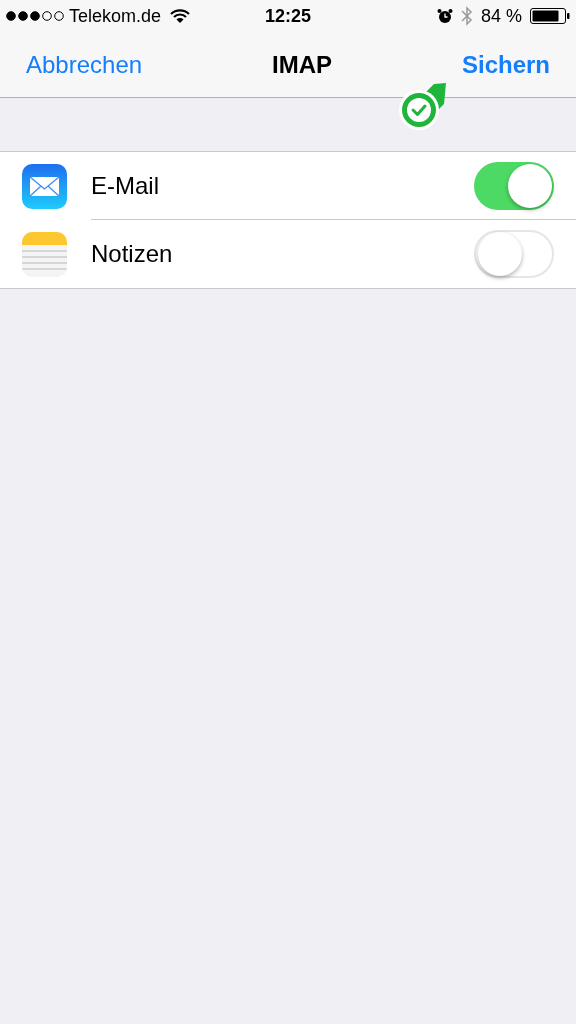  What do you see at coordinates (501, 16) in the screenshot?
I see `battery-percentage: 84 %` at bounding box center [501, 16].